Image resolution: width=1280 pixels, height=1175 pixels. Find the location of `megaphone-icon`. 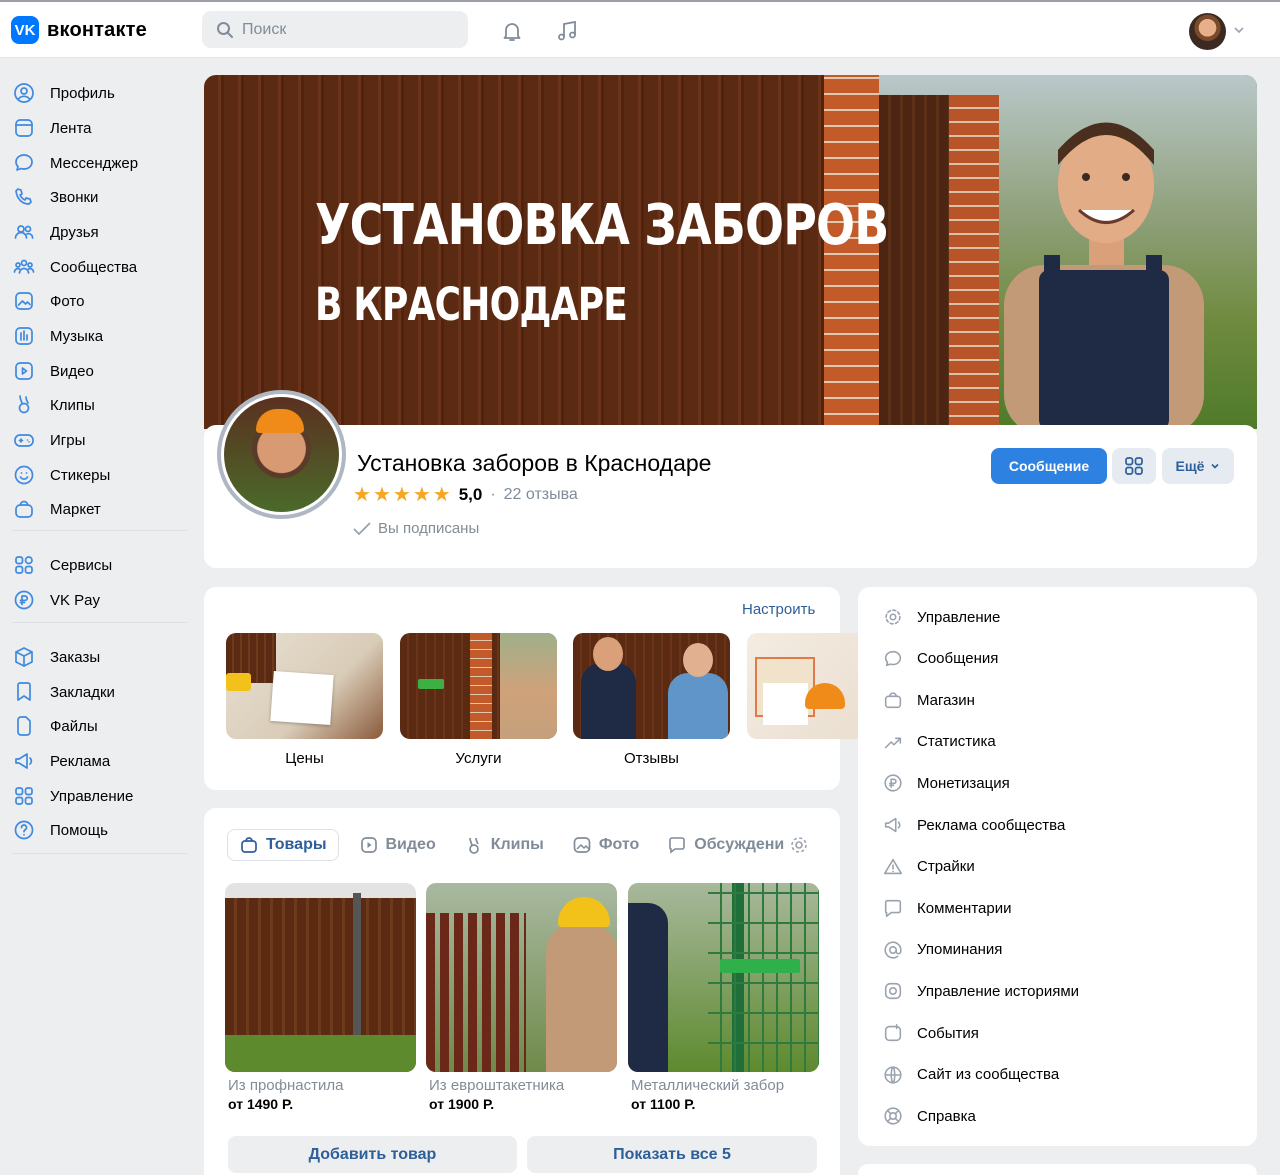

megaphone-icon is located at coordinates (24, 761).